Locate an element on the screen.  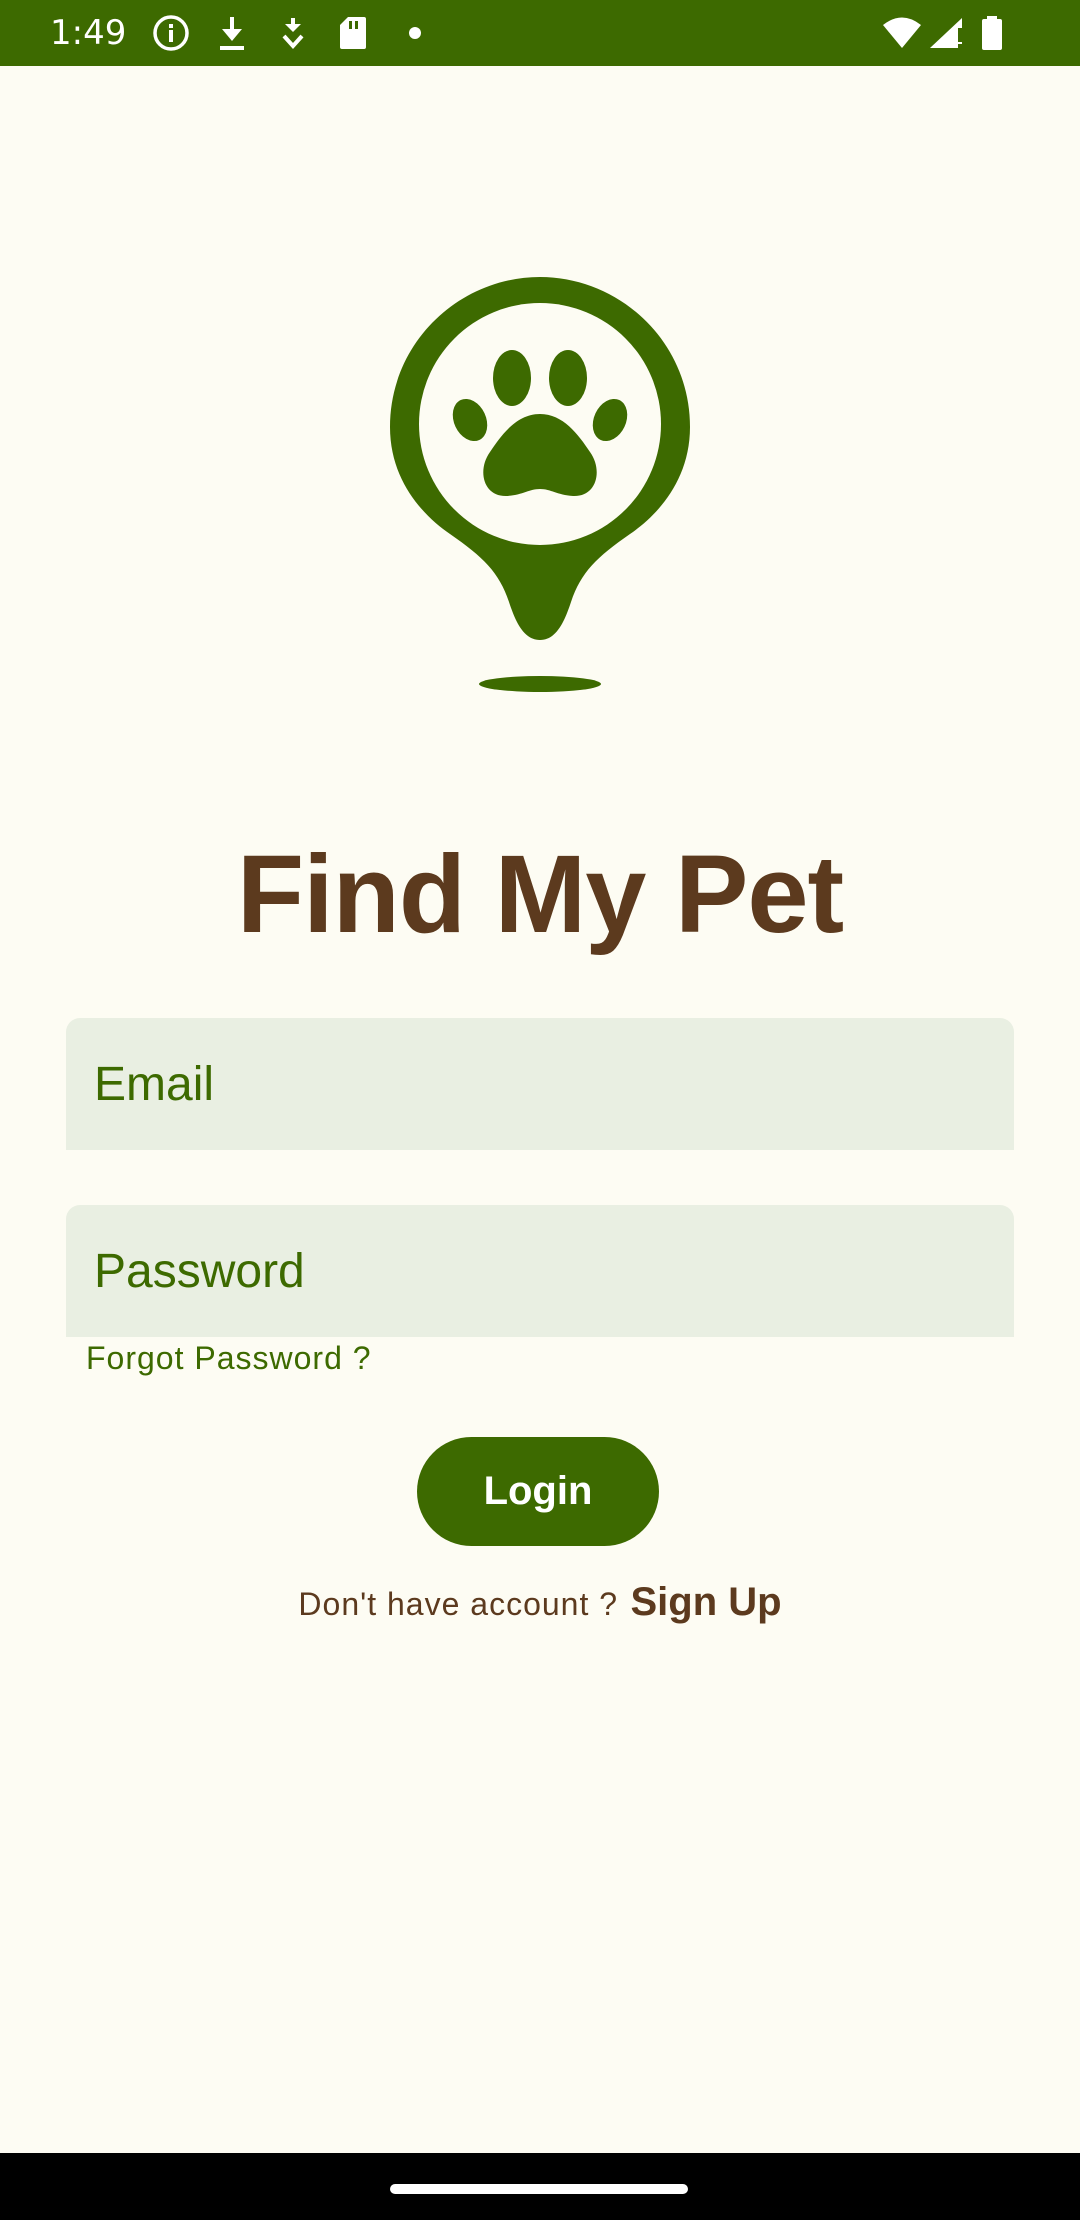
info-icon is located at coordinates (171, 33).